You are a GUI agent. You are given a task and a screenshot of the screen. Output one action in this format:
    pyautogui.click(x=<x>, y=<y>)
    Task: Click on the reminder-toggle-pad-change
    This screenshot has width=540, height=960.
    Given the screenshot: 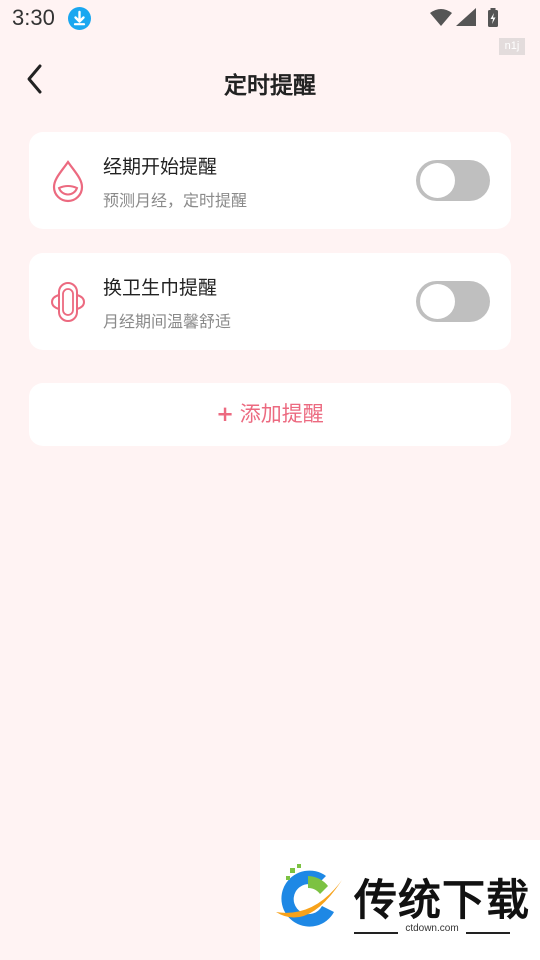 What is the action you would take?
    pyautogui.click(x=453, y=301)
    